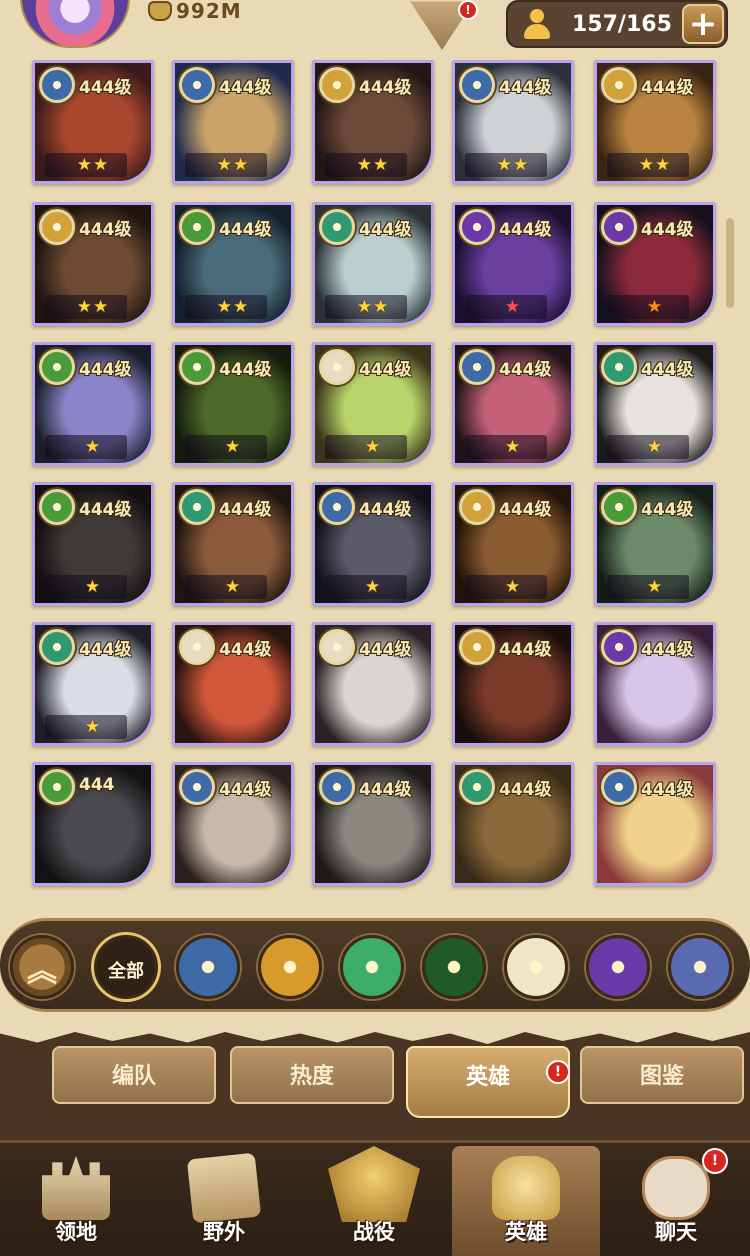 The image size is (750, 1256). I want to click on nav-heroes: 英雄, so click(526, 1201).